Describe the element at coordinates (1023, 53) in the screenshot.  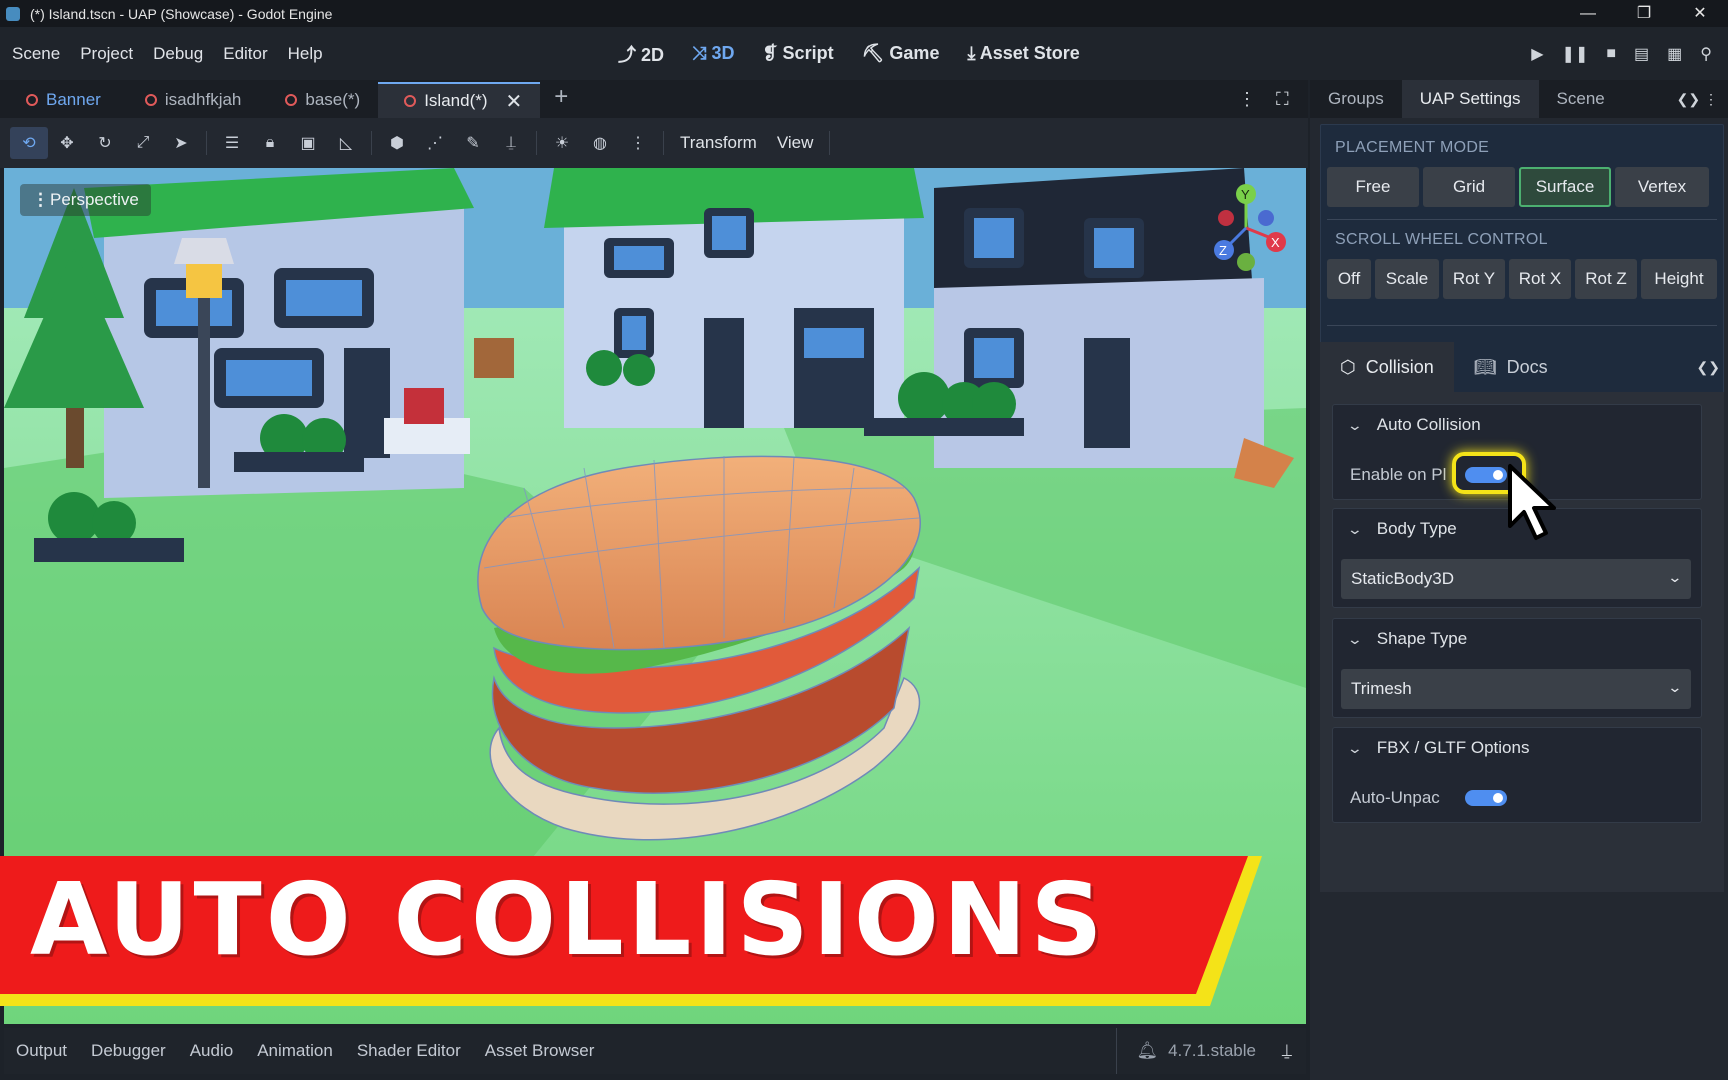
I see `workspace-asset-store: ⤓ Asset Store` at that location.